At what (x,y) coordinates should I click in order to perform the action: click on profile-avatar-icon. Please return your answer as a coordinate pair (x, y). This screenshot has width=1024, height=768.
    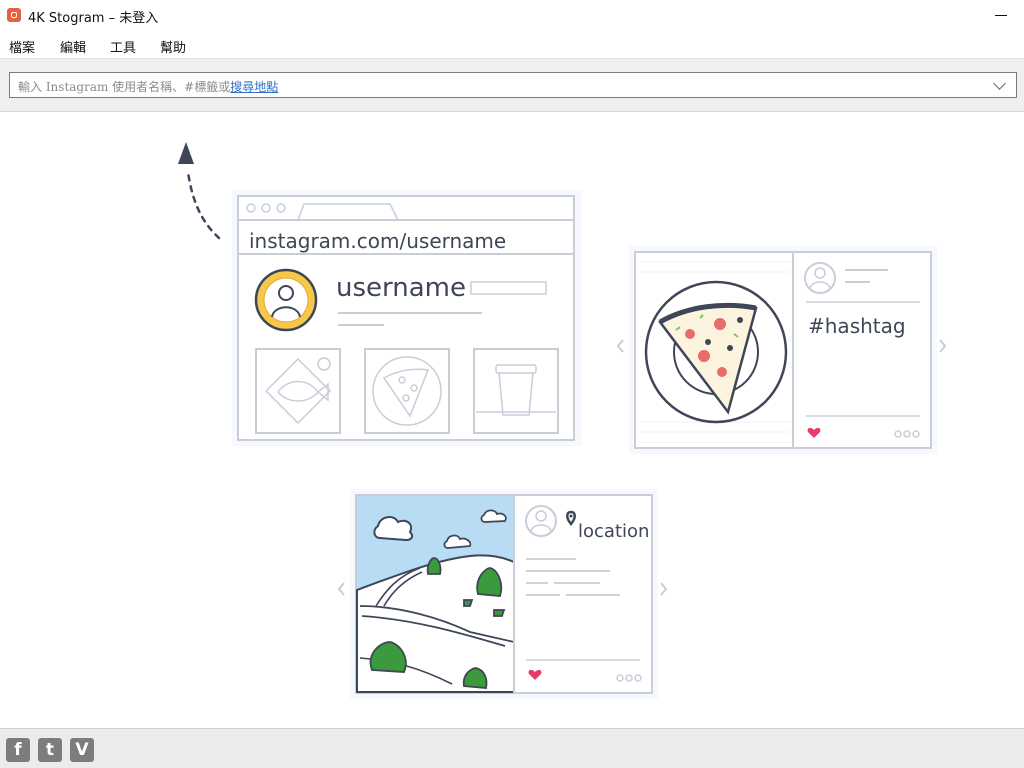
    Looking at the image, I should click on (286, 300).